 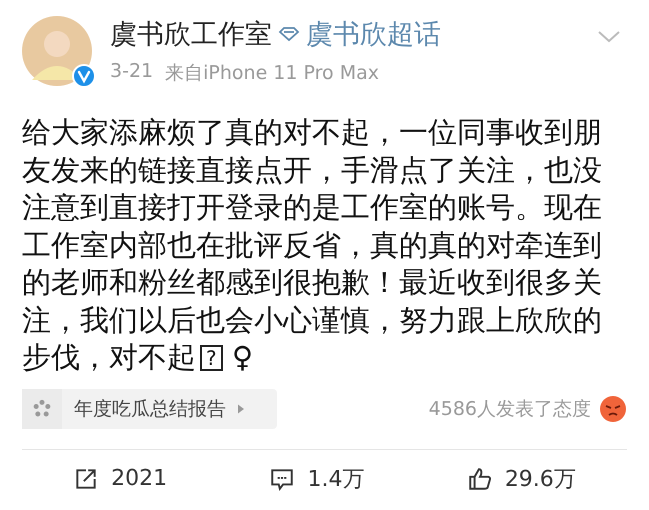 I want to click on chevron-down-icon, so click(x=609, y=37).